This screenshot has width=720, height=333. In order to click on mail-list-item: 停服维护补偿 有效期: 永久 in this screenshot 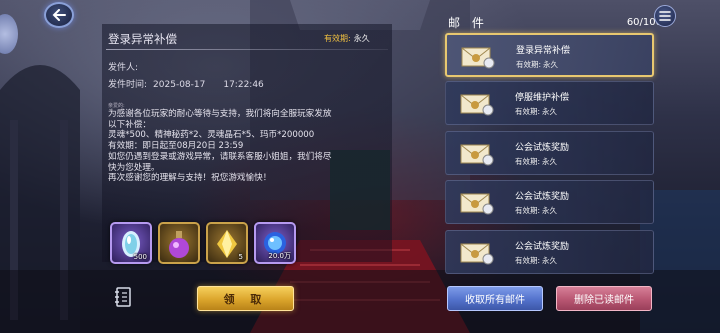, I will do `click(549, 103)`.